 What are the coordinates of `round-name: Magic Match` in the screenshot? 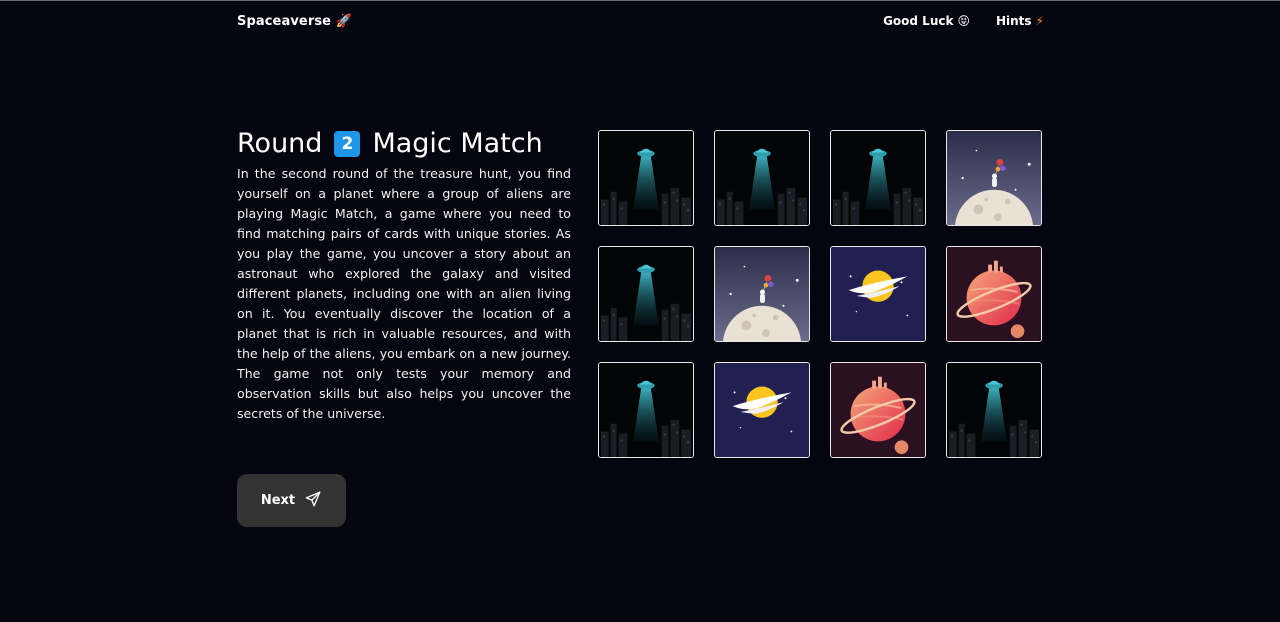 It's located at (457, 143).